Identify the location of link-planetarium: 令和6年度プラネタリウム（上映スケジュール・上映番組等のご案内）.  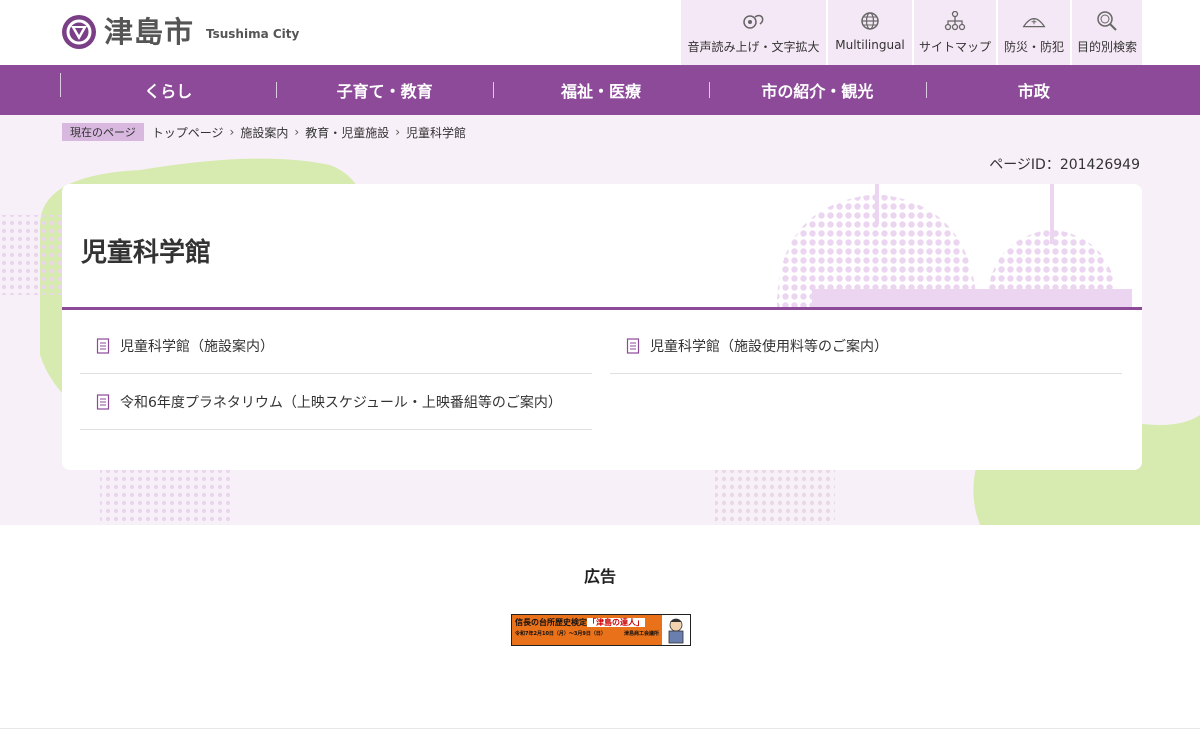
(336, 402).